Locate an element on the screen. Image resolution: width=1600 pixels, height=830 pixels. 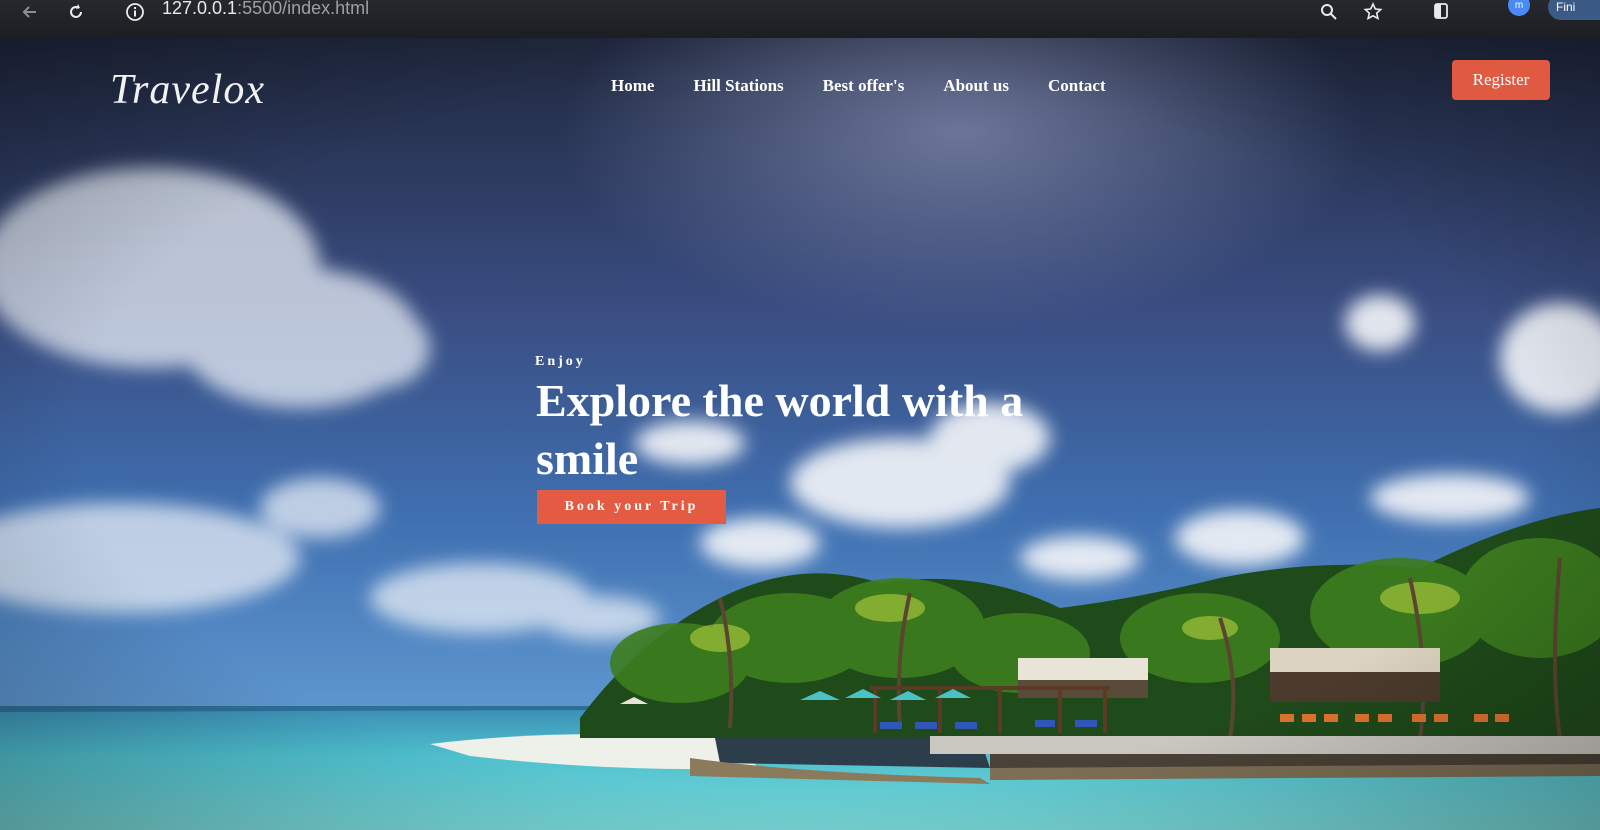
back-icon is located at coordinates (30, 12).